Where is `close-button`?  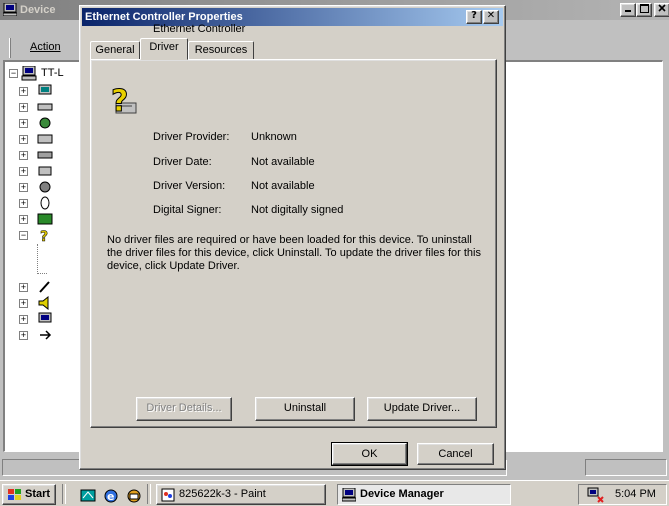
close-button is located at coordinates (661, 10).